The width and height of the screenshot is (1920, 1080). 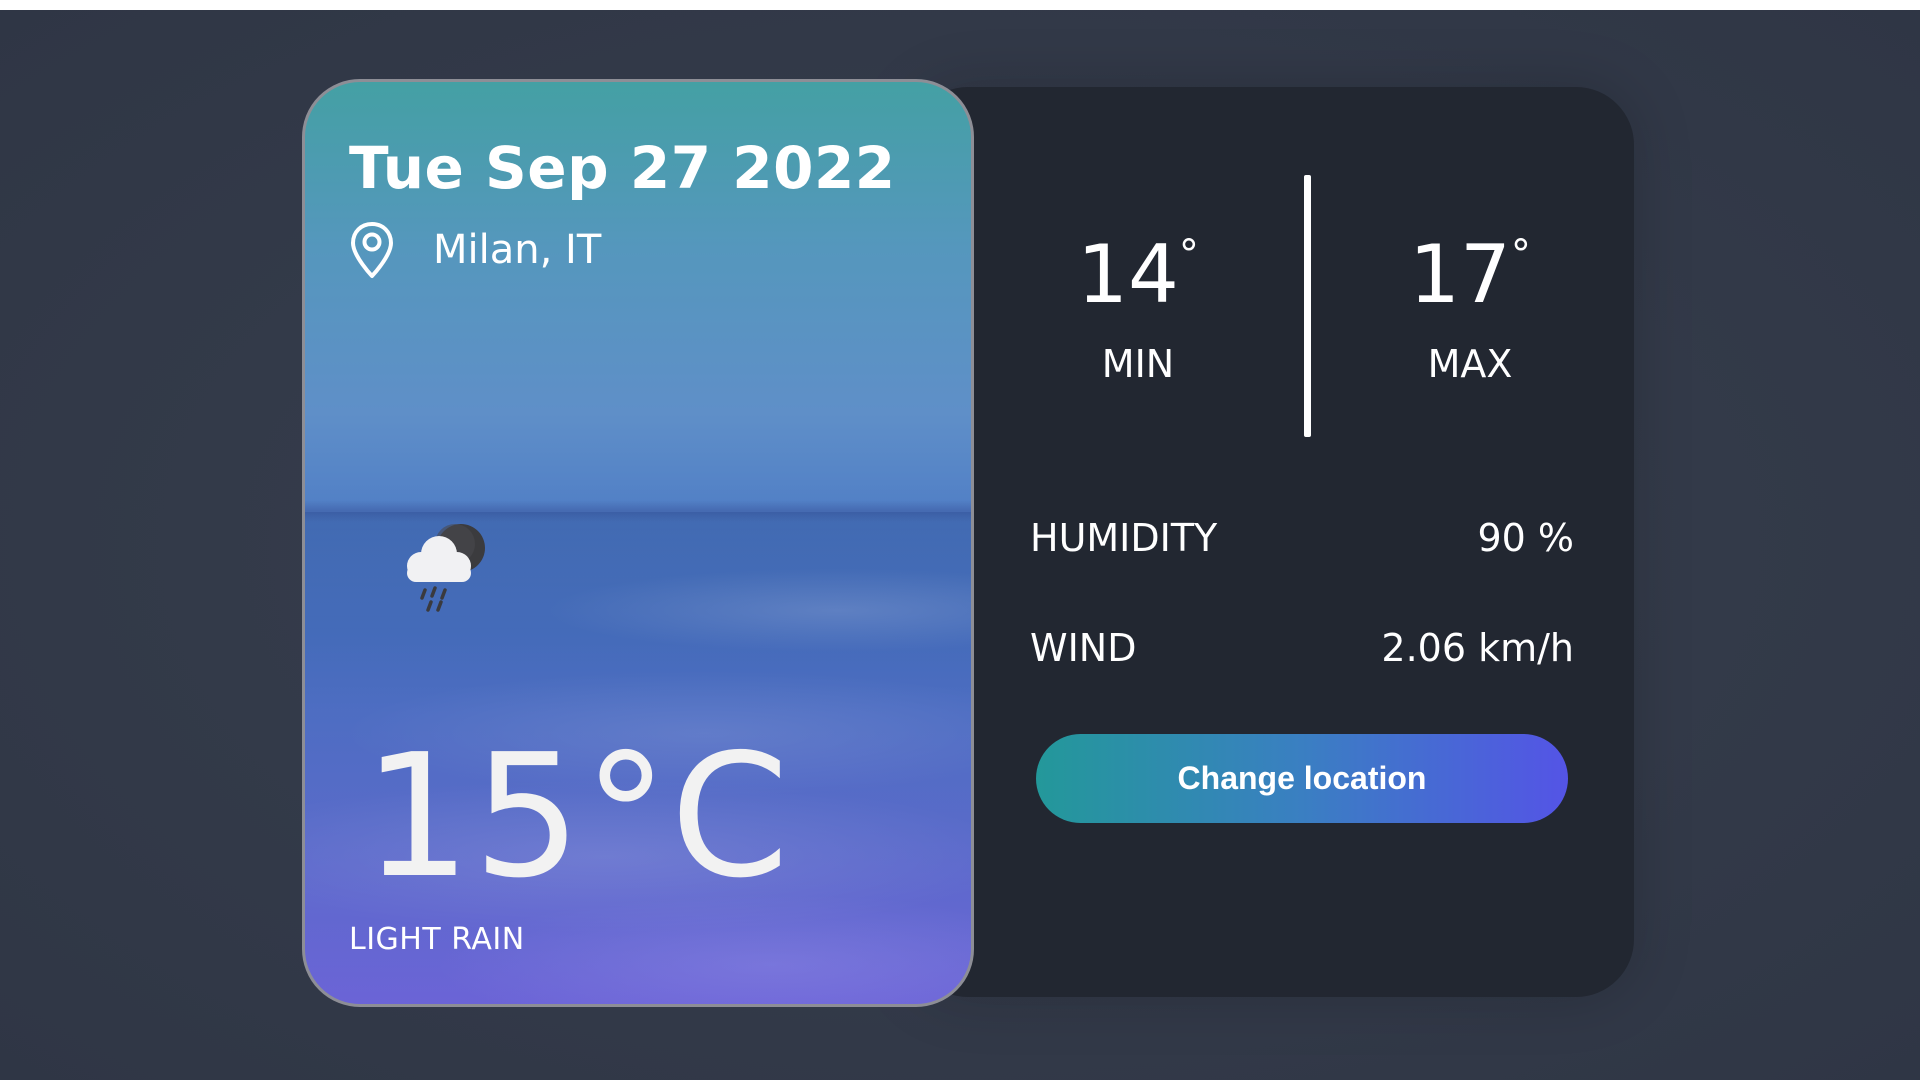 I want to click on max-temperature-value: 17°, so click(x=1470, y=275).